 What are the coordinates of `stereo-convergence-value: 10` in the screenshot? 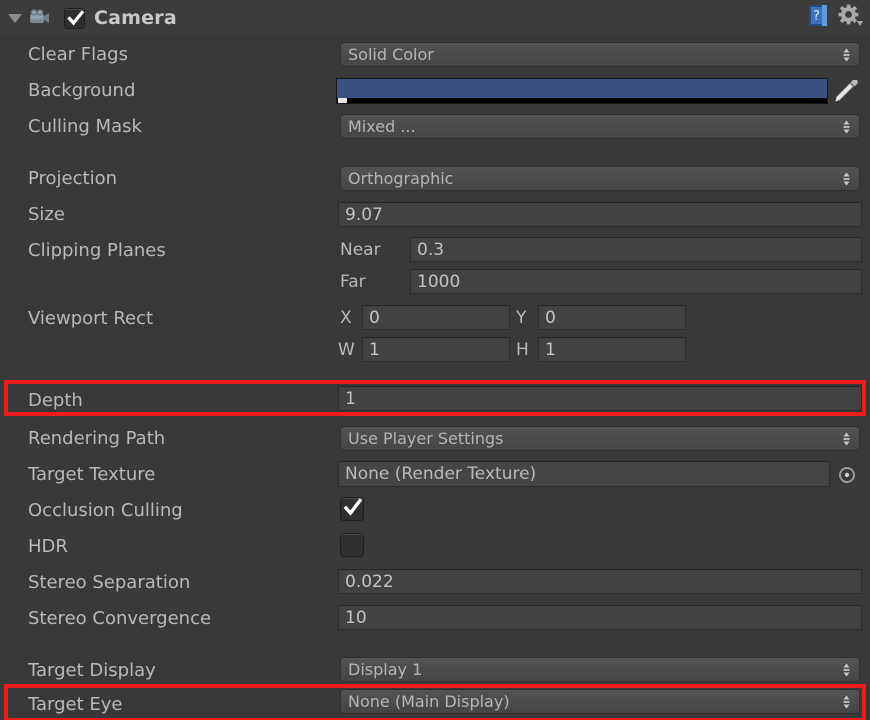 It's located at (356, 617).